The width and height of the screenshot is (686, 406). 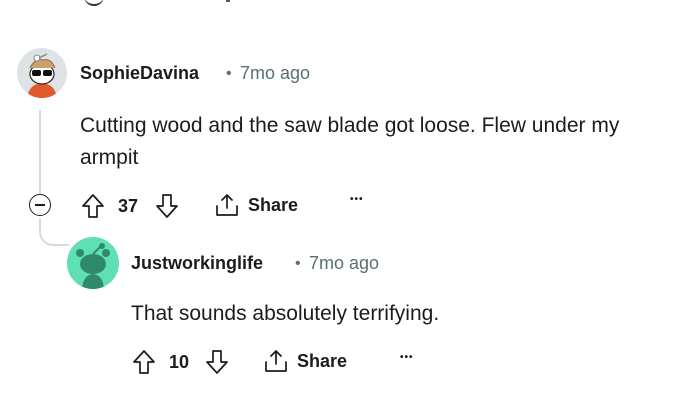 What do you see at coordinates (40, 152) in the screenshot?
I see `thread-line` at bounding box center [40, 152].